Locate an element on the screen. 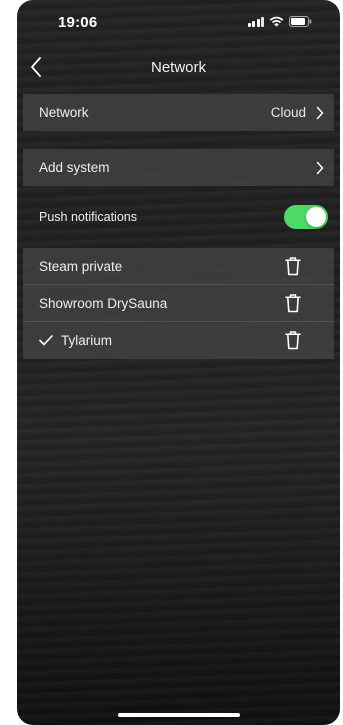  system-item: Showroom DrySauna is located at coordinates (178, 303).